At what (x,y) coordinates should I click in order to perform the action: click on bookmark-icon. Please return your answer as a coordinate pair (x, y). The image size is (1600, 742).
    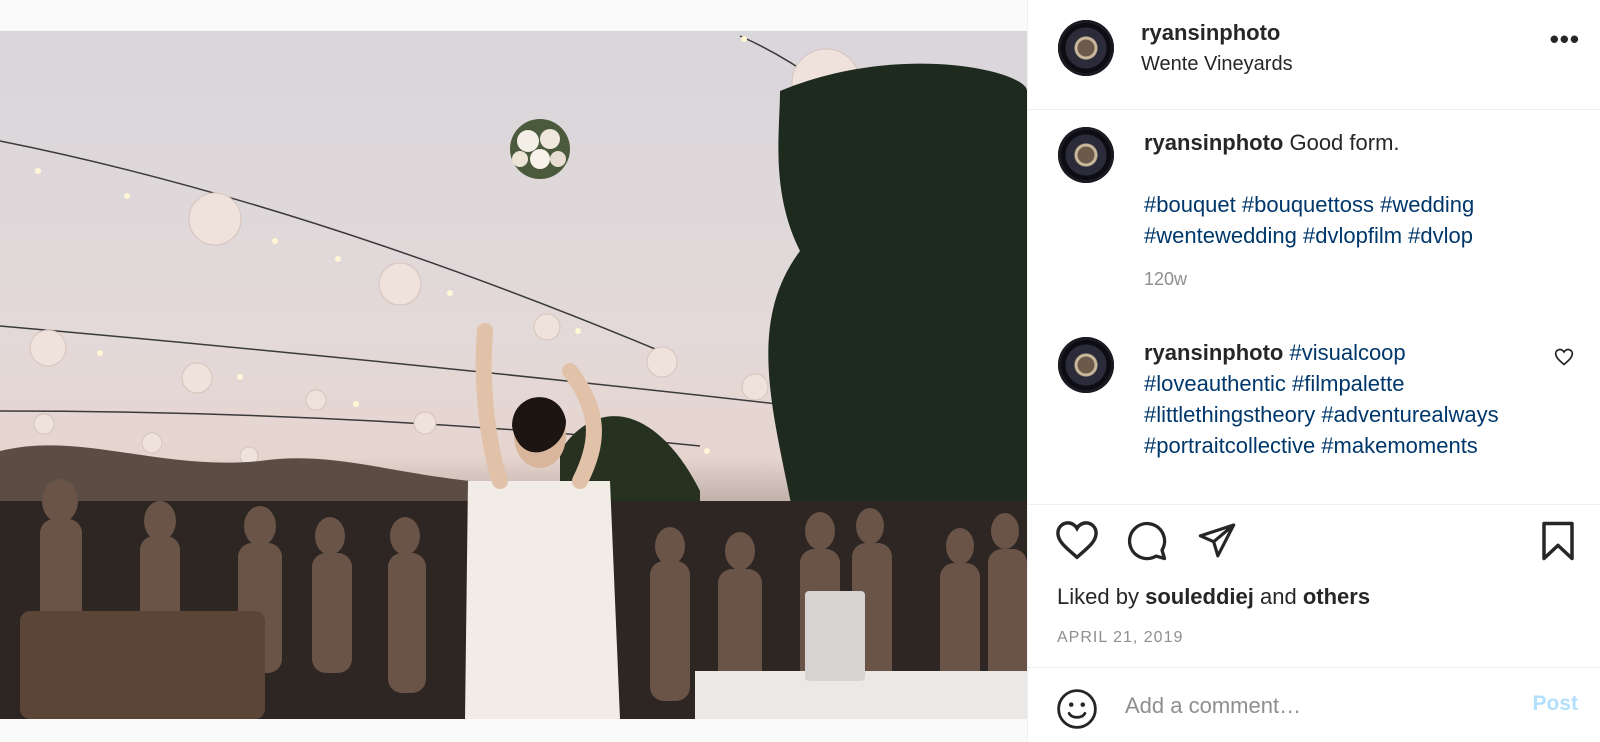
    Looking at the image, I should click on (1558, 543).